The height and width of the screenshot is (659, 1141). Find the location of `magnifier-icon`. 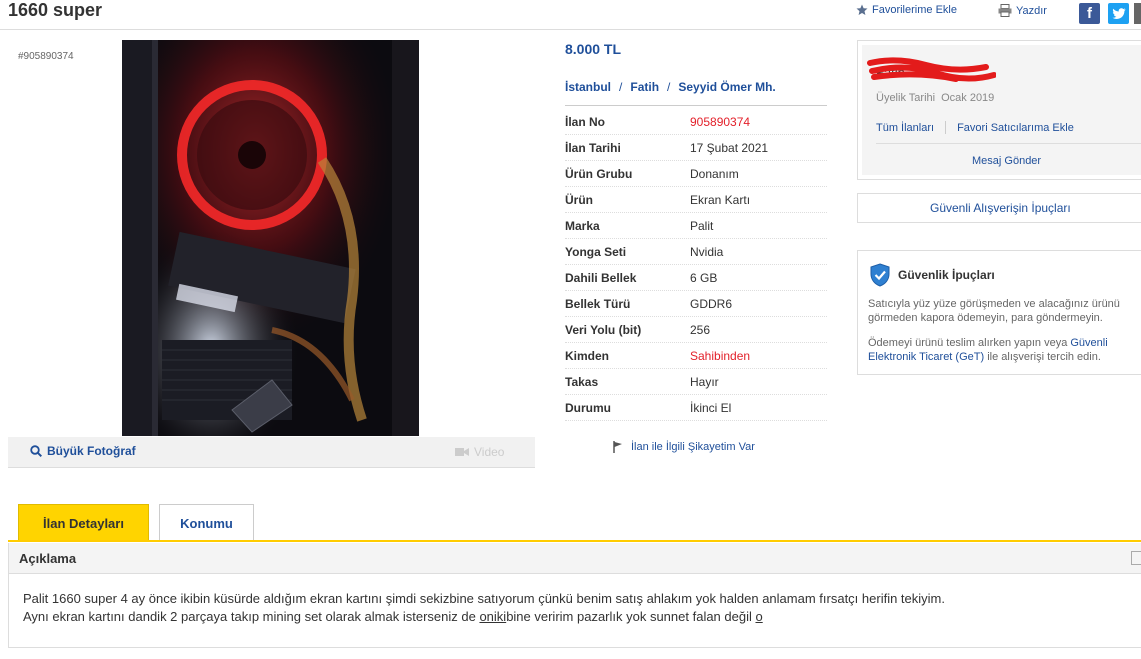

magnifier-icon is located at coordinates (36, 451).